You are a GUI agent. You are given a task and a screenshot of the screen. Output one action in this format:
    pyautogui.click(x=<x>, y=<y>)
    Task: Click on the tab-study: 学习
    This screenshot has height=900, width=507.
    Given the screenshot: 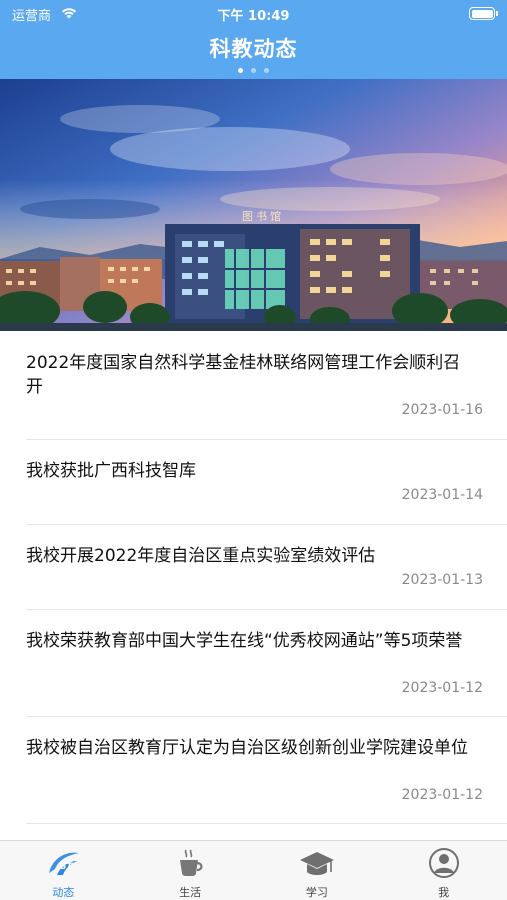 What is the action you would take?
    pyautogui.click(x=317, y=870)
    